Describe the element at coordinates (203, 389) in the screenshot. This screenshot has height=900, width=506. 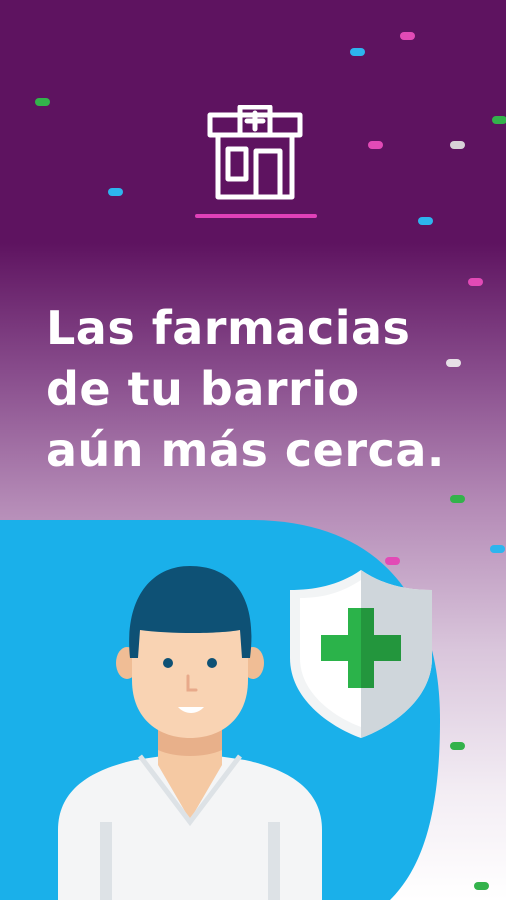
I see `headline-line-2: de tu barrio` at that location.